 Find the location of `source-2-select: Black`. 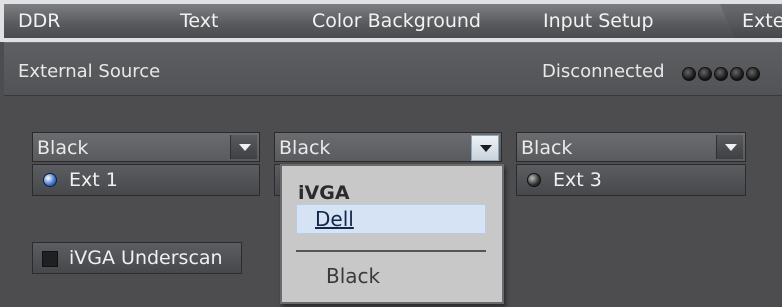

source-2-select: Black is located at coordinates (388, 147).